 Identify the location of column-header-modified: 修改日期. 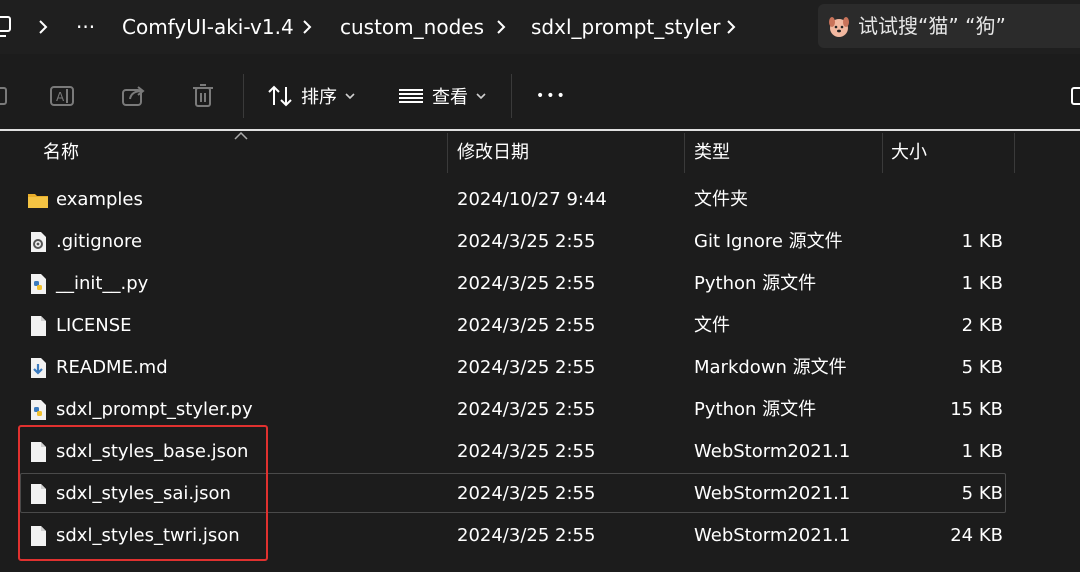
(493, 153).